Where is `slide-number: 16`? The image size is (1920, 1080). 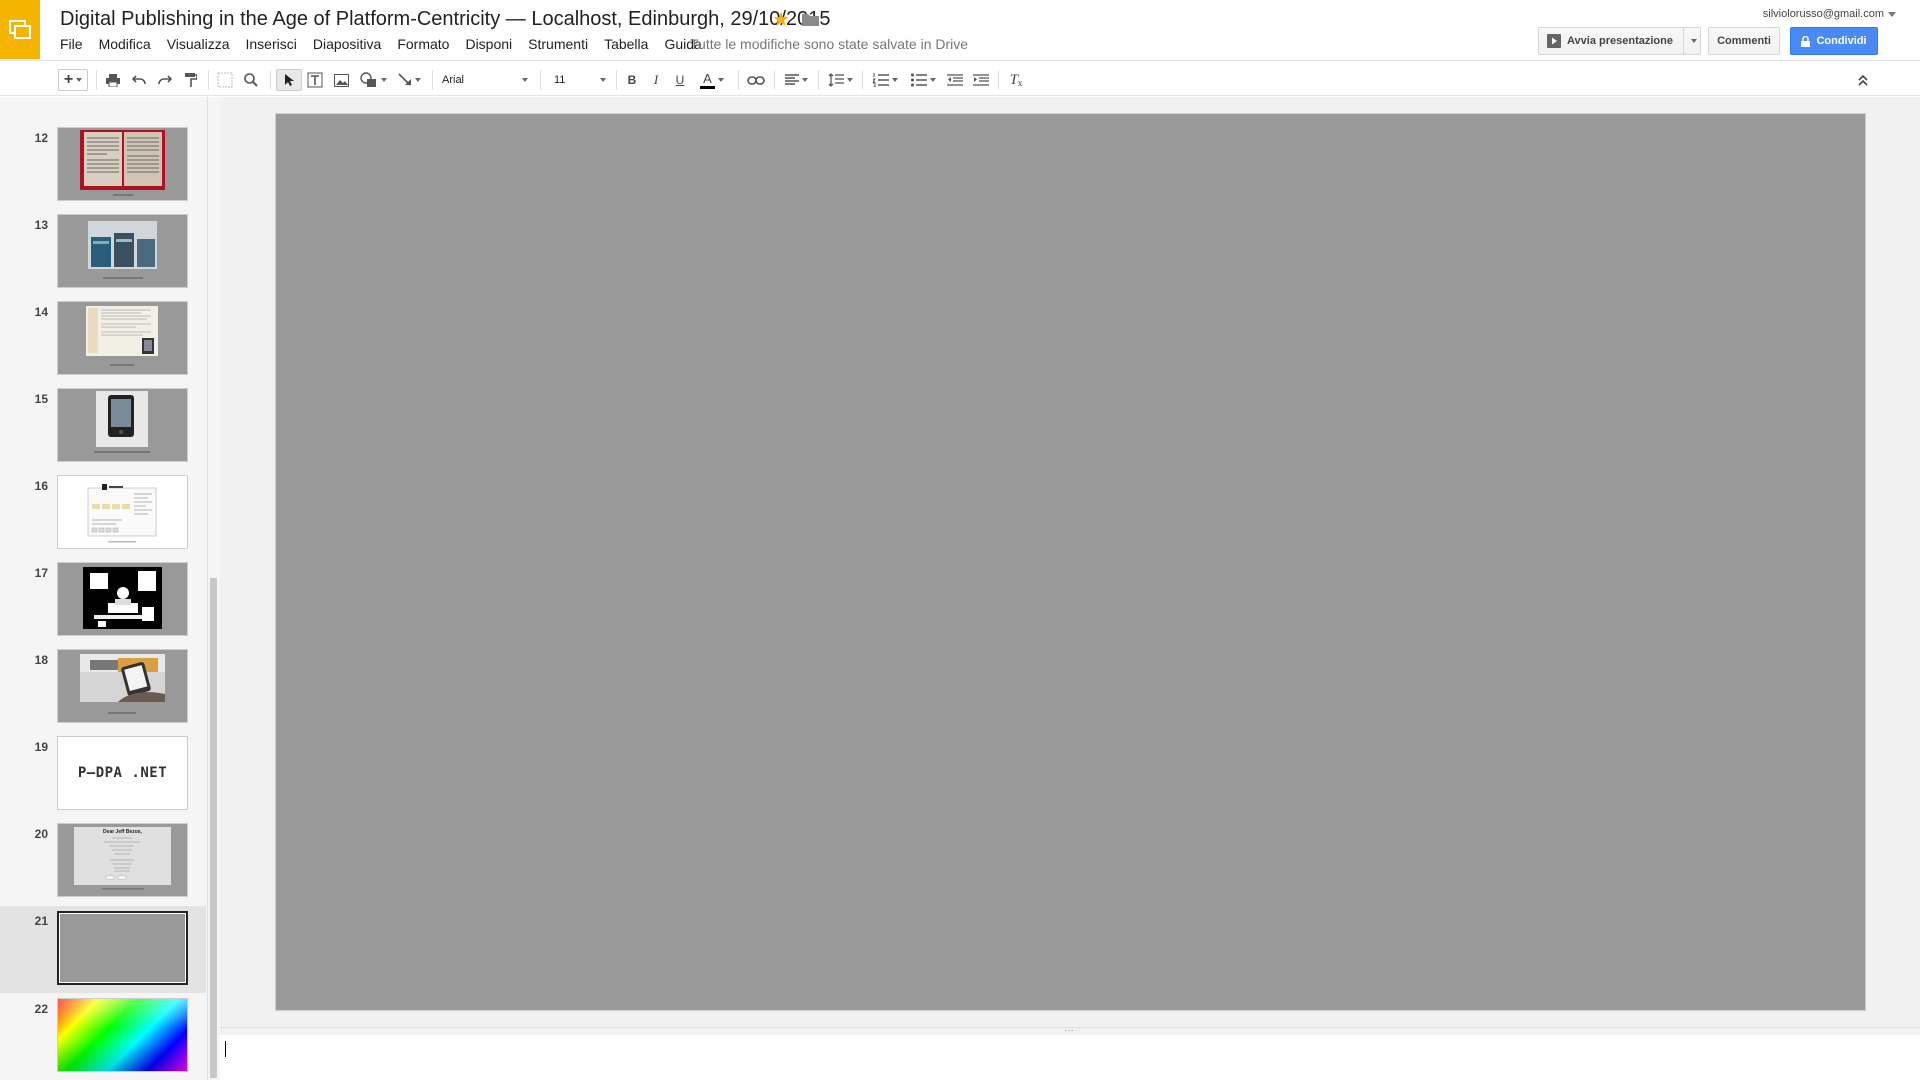 slide-number: 16 is located at coordinates (41, 486).